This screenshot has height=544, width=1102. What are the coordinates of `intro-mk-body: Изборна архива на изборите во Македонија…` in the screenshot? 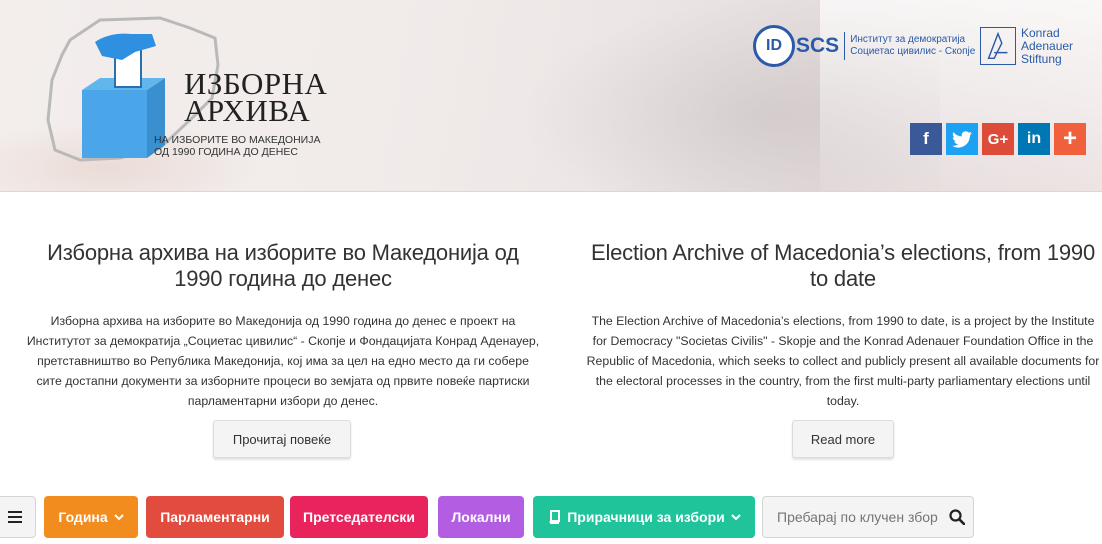 It's located at (283, 361).